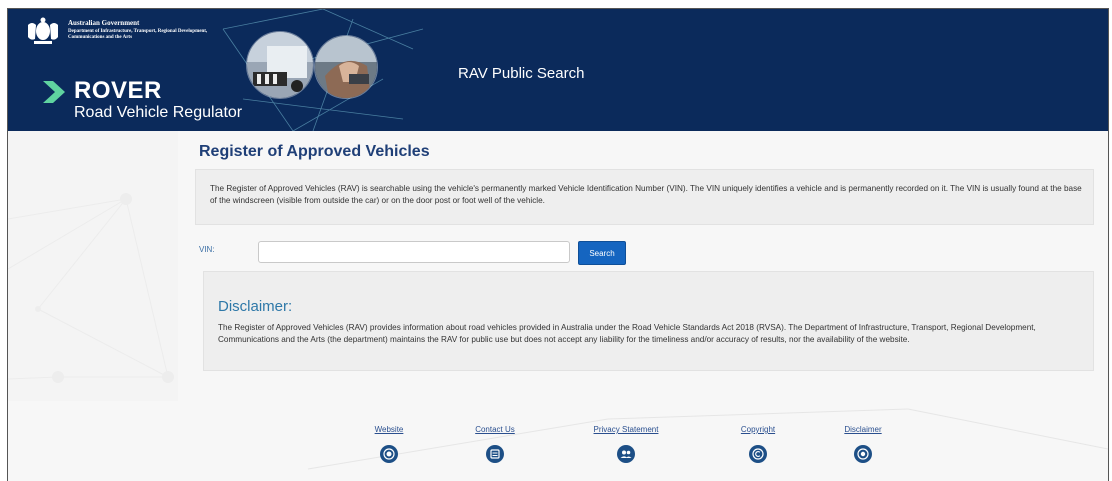  I want to click on disclaimer-title: Disclaimer:, so click(255, 306).